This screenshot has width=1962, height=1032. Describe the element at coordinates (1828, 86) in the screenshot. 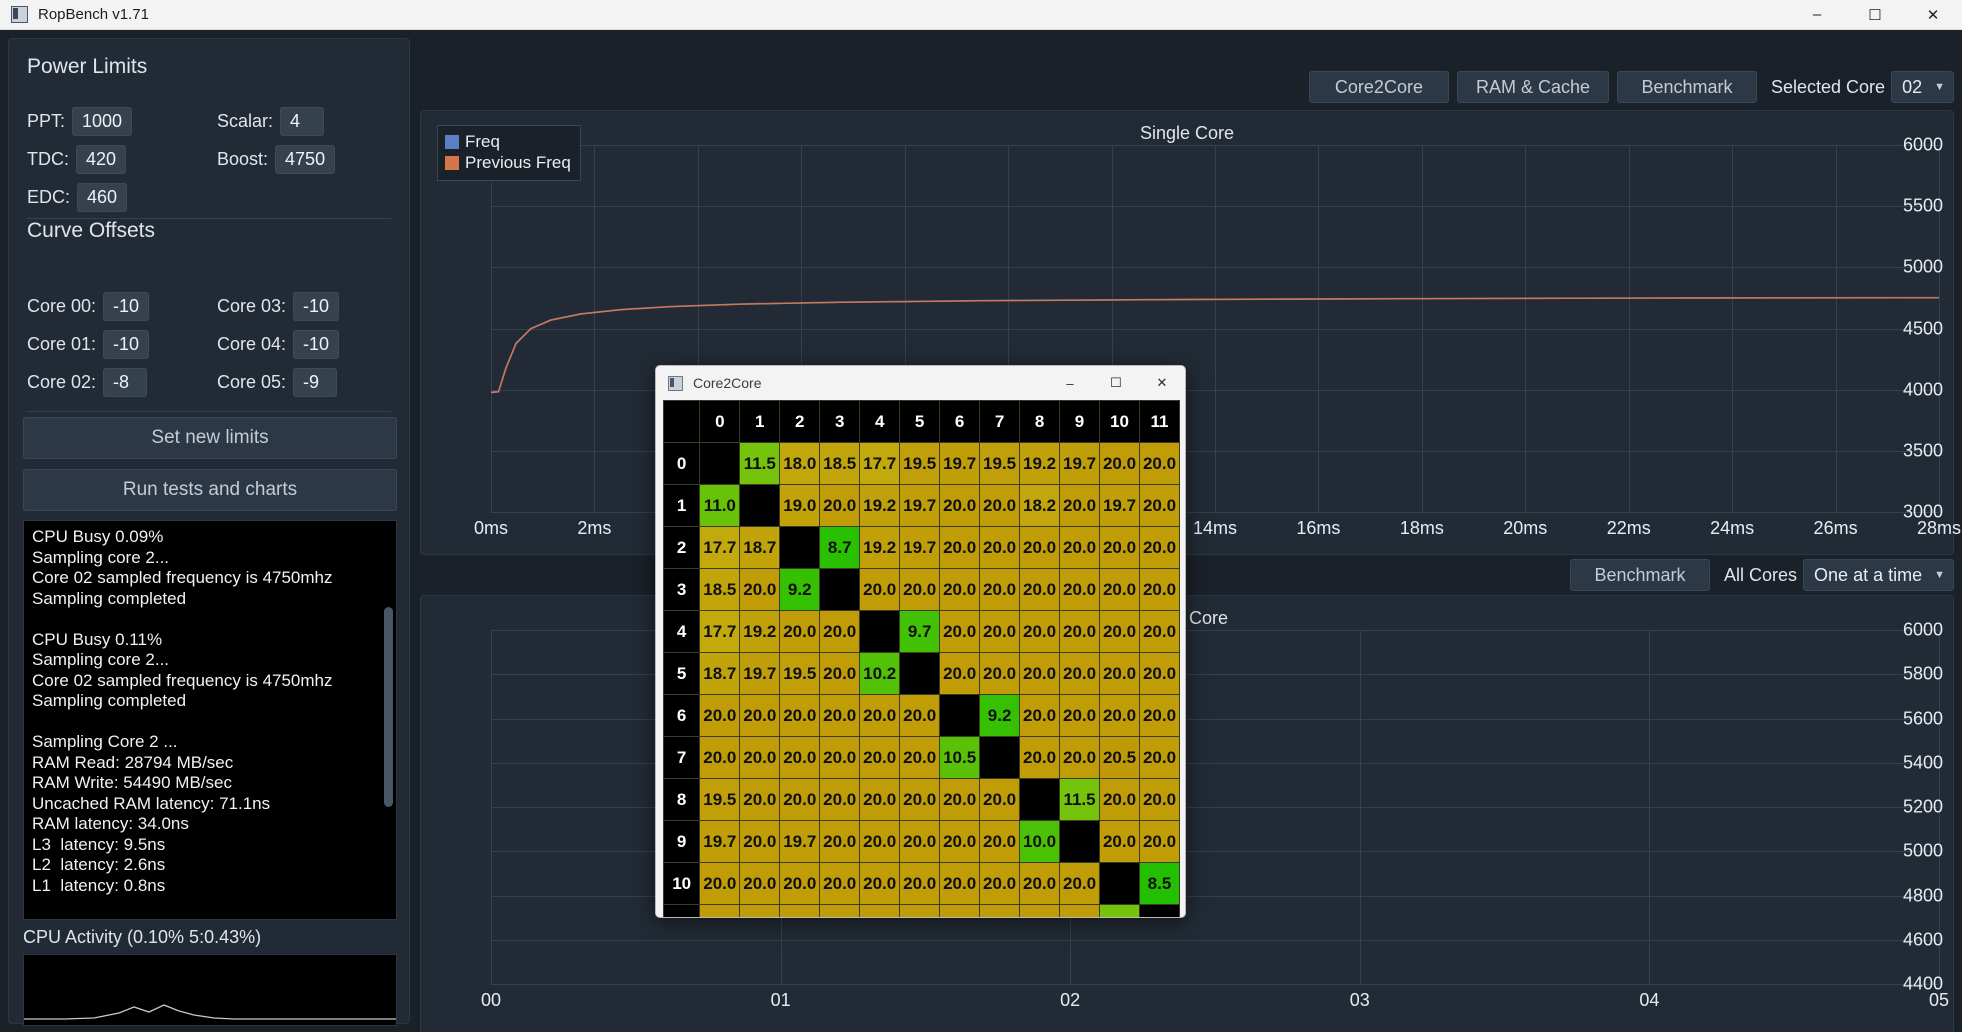

I see `selected-core-label: Selected Core` at that location.